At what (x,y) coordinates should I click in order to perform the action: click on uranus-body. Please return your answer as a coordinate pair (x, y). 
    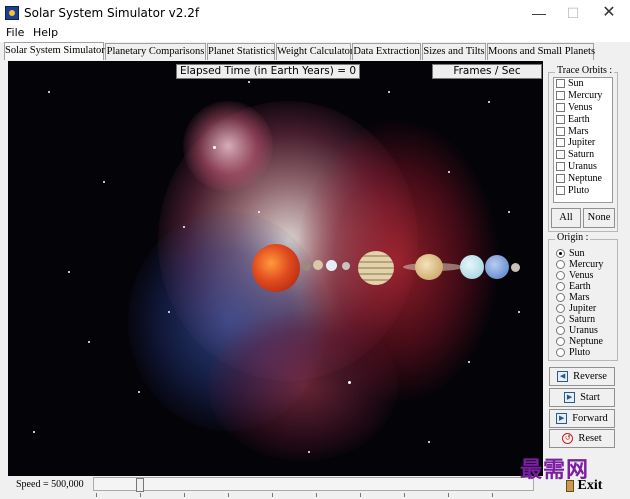
    Looking at the image, I should click on (472, 267).